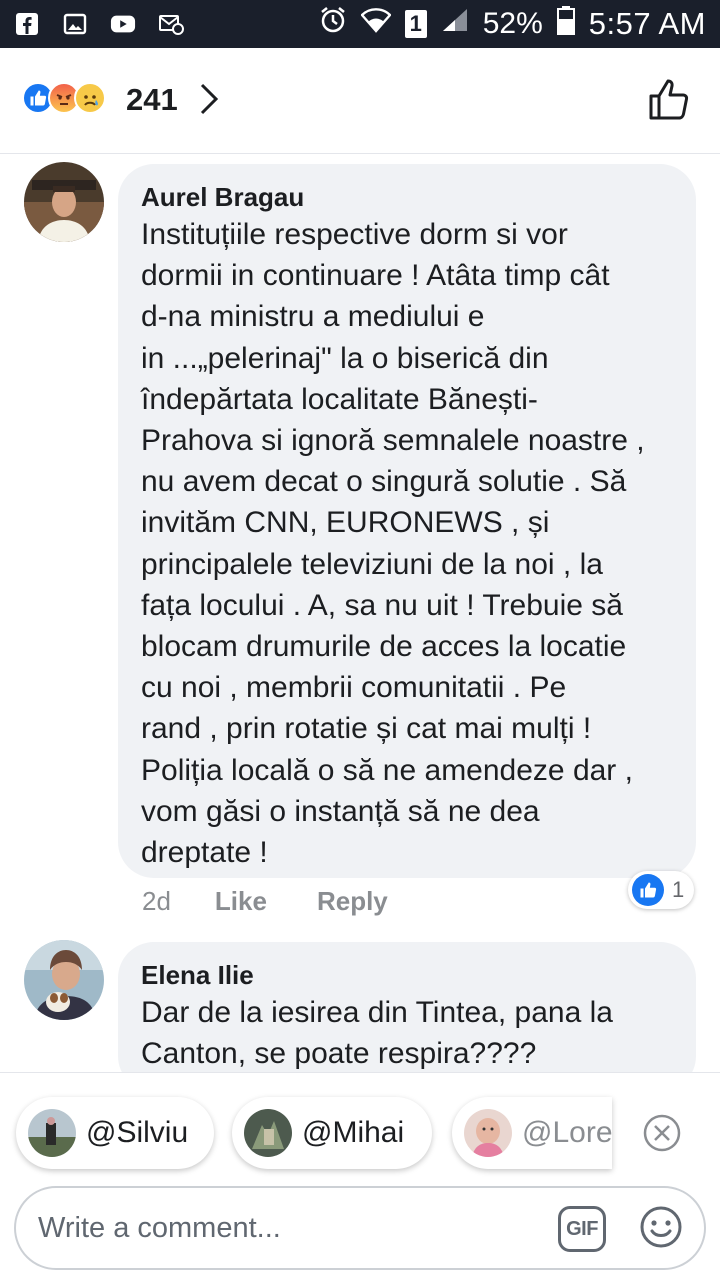  I want to click on mention-chip: @Mihai, so click(332, 1133).